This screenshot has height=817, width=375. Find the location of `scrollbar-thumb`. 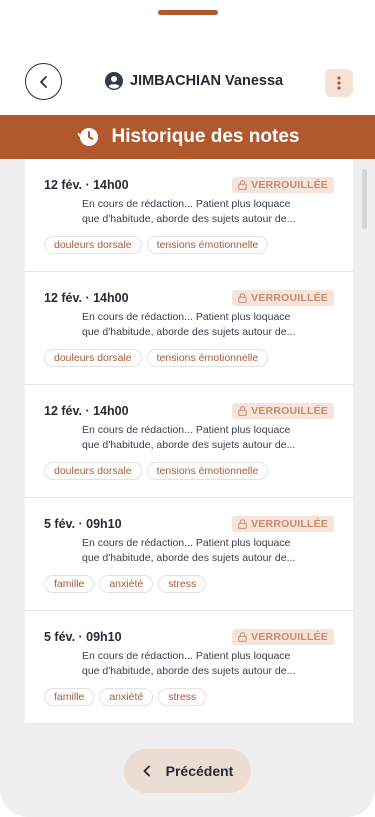

scrollbar-thumb is located at coordinates (364, 199).